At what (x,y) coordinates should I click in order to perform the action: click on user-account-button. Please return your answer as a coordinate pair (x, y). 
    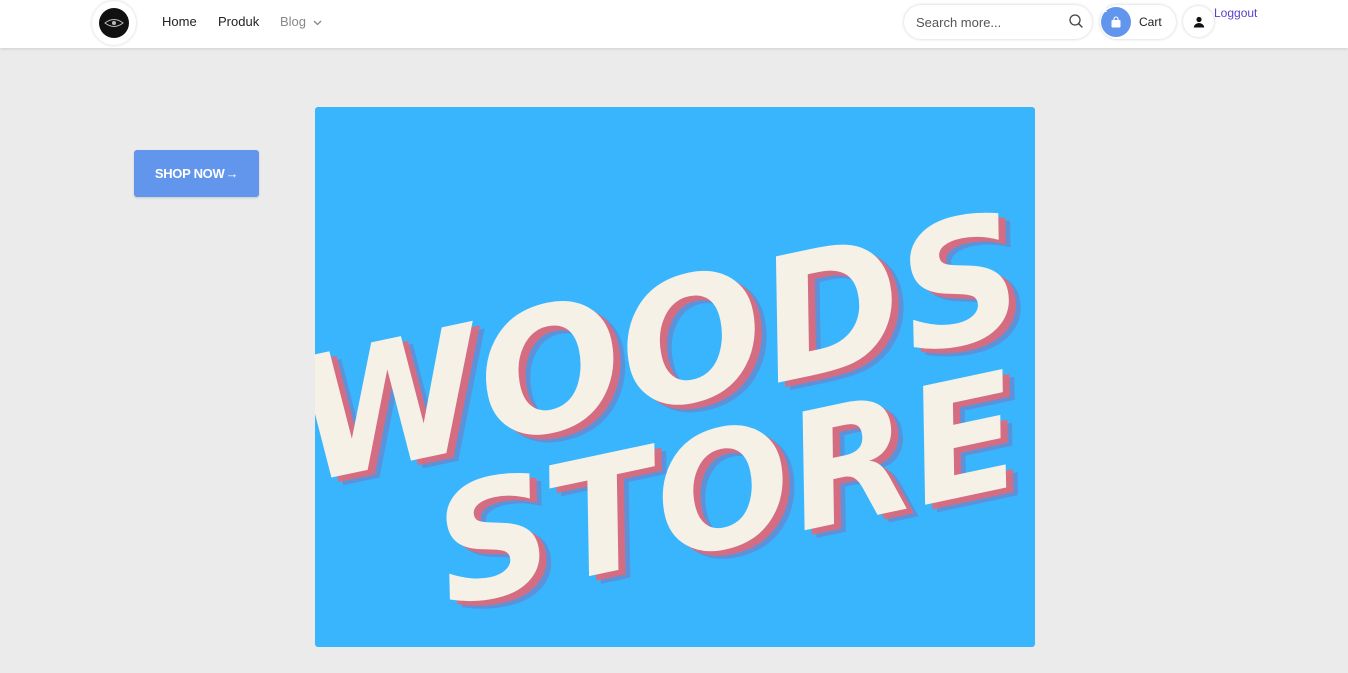
    Looking at the image, I should click on (1198, 21).